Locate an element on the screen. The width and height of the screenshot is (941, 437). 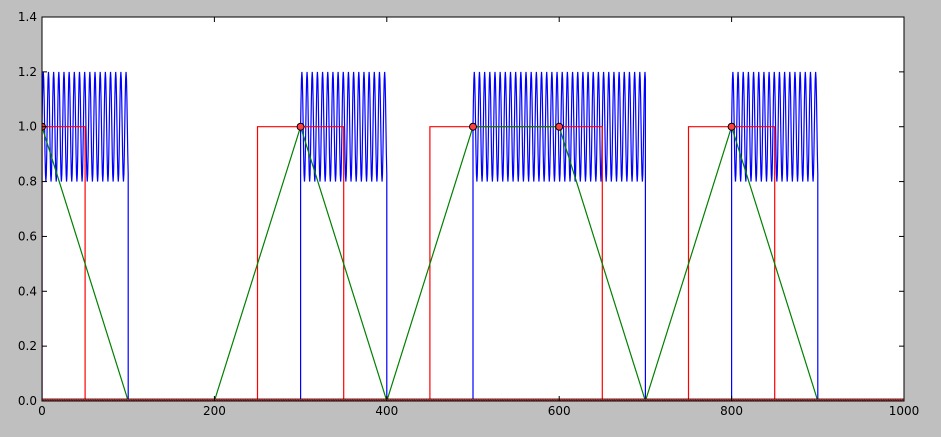
x-tick-label: 800 is located at coordinates (731, 411).